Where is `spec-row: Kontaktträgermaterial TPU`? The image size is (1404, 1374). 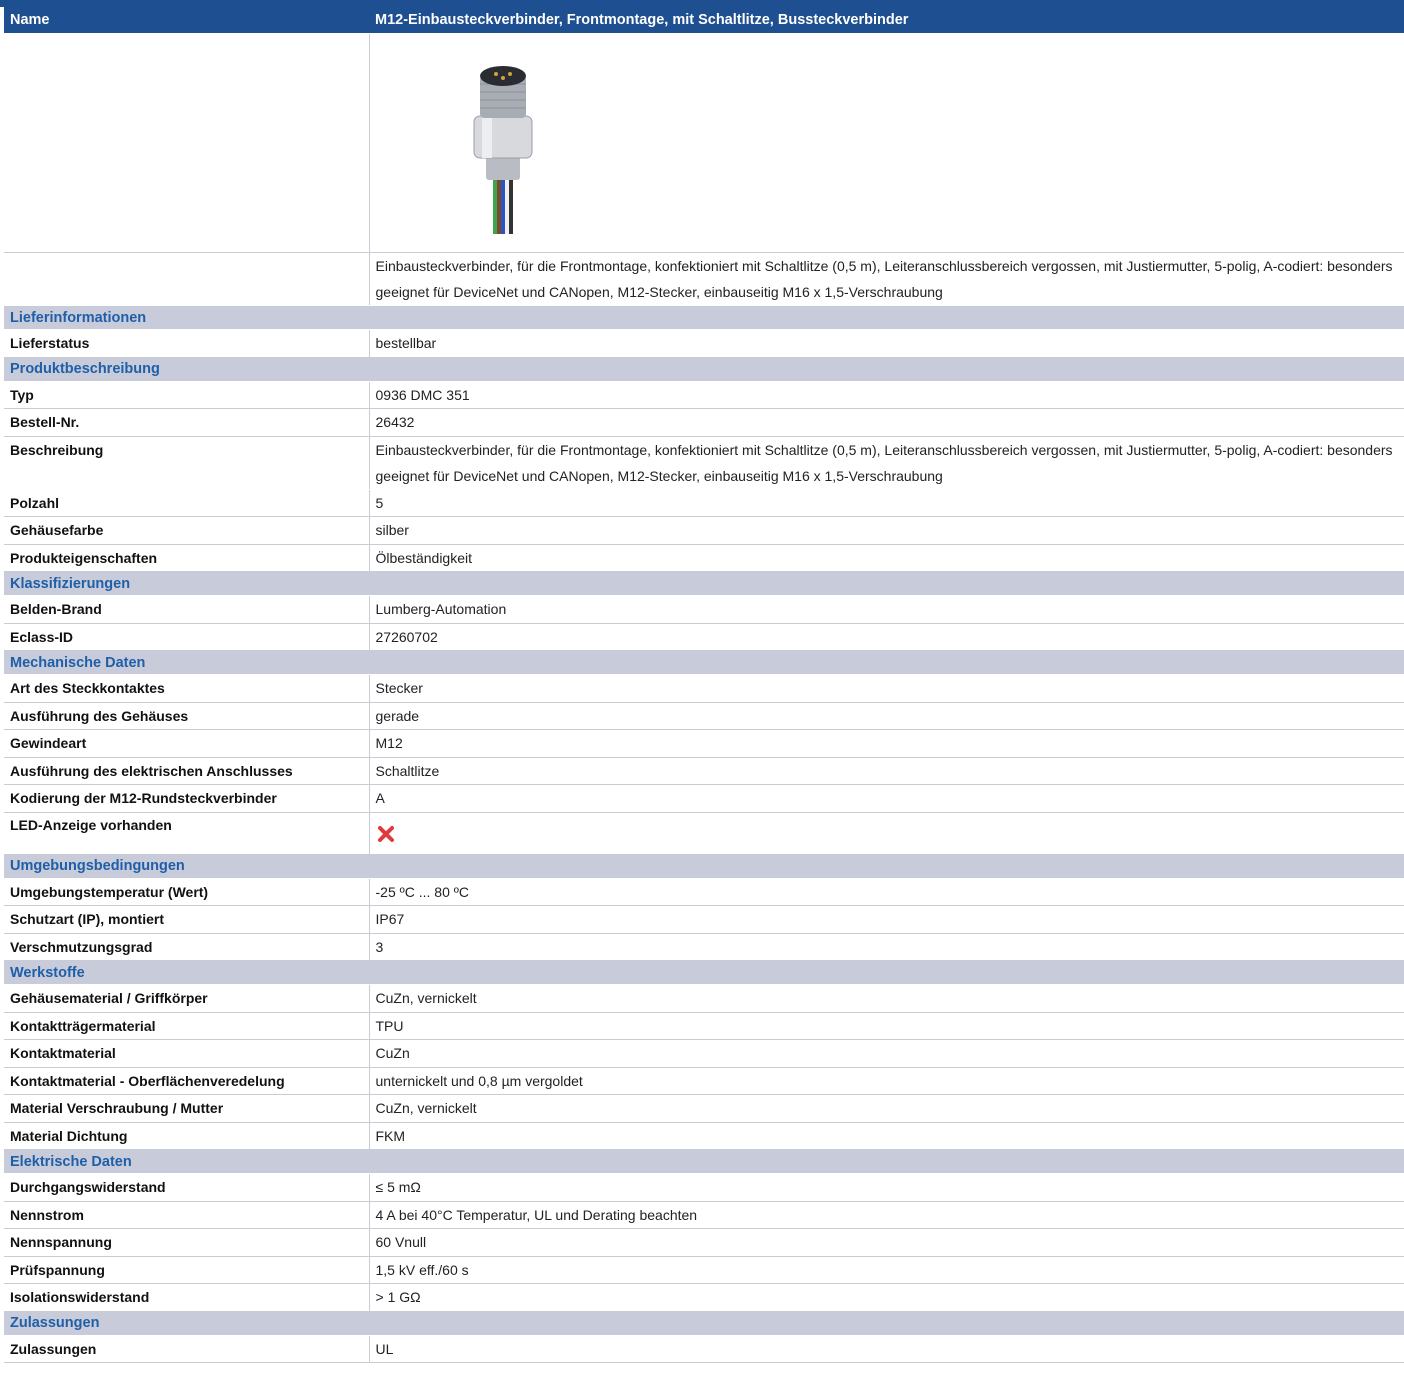
spec-row: Kontaktträgermaterial TPU is located at coordinates (704, 1026).